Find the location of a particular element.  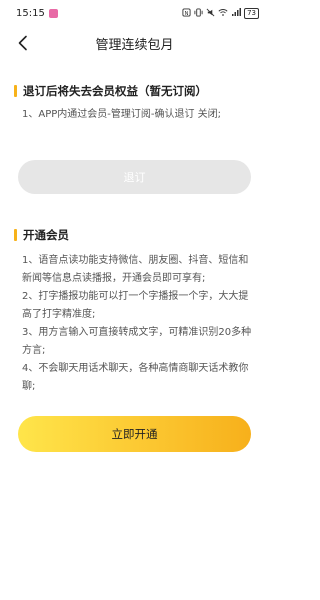

svg-text: N is located at coordinates (187, 13).